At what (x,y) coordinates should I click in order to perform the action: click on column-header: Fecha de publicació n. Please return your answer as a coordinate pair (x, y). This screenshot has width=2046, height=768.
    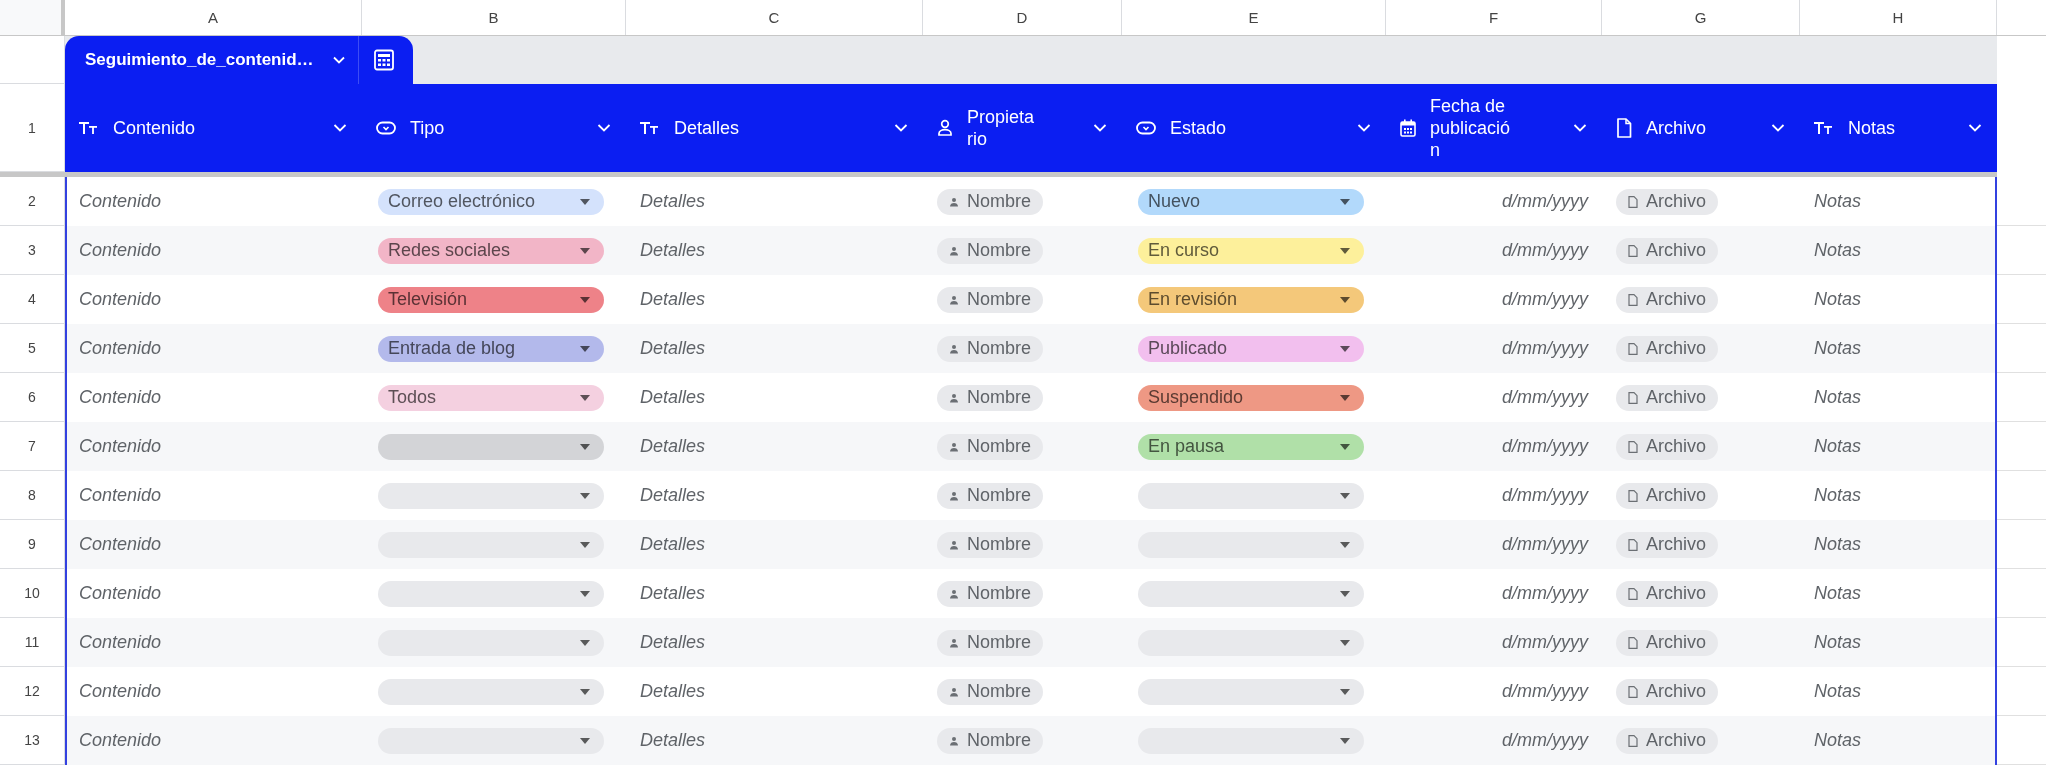
    Looking at the image, I should click on (1494, 128).